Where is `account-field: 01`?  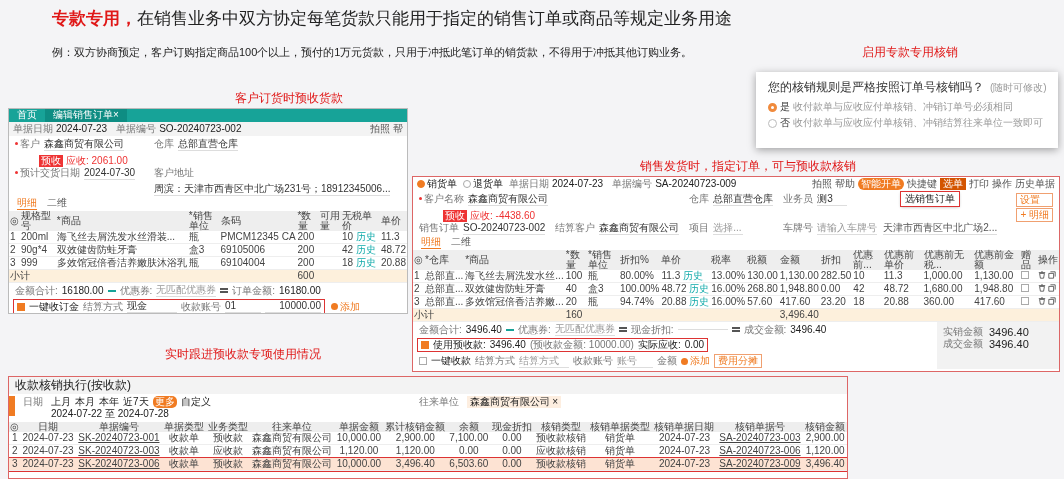
account-field: 01 is located at coordinates (243, 306).